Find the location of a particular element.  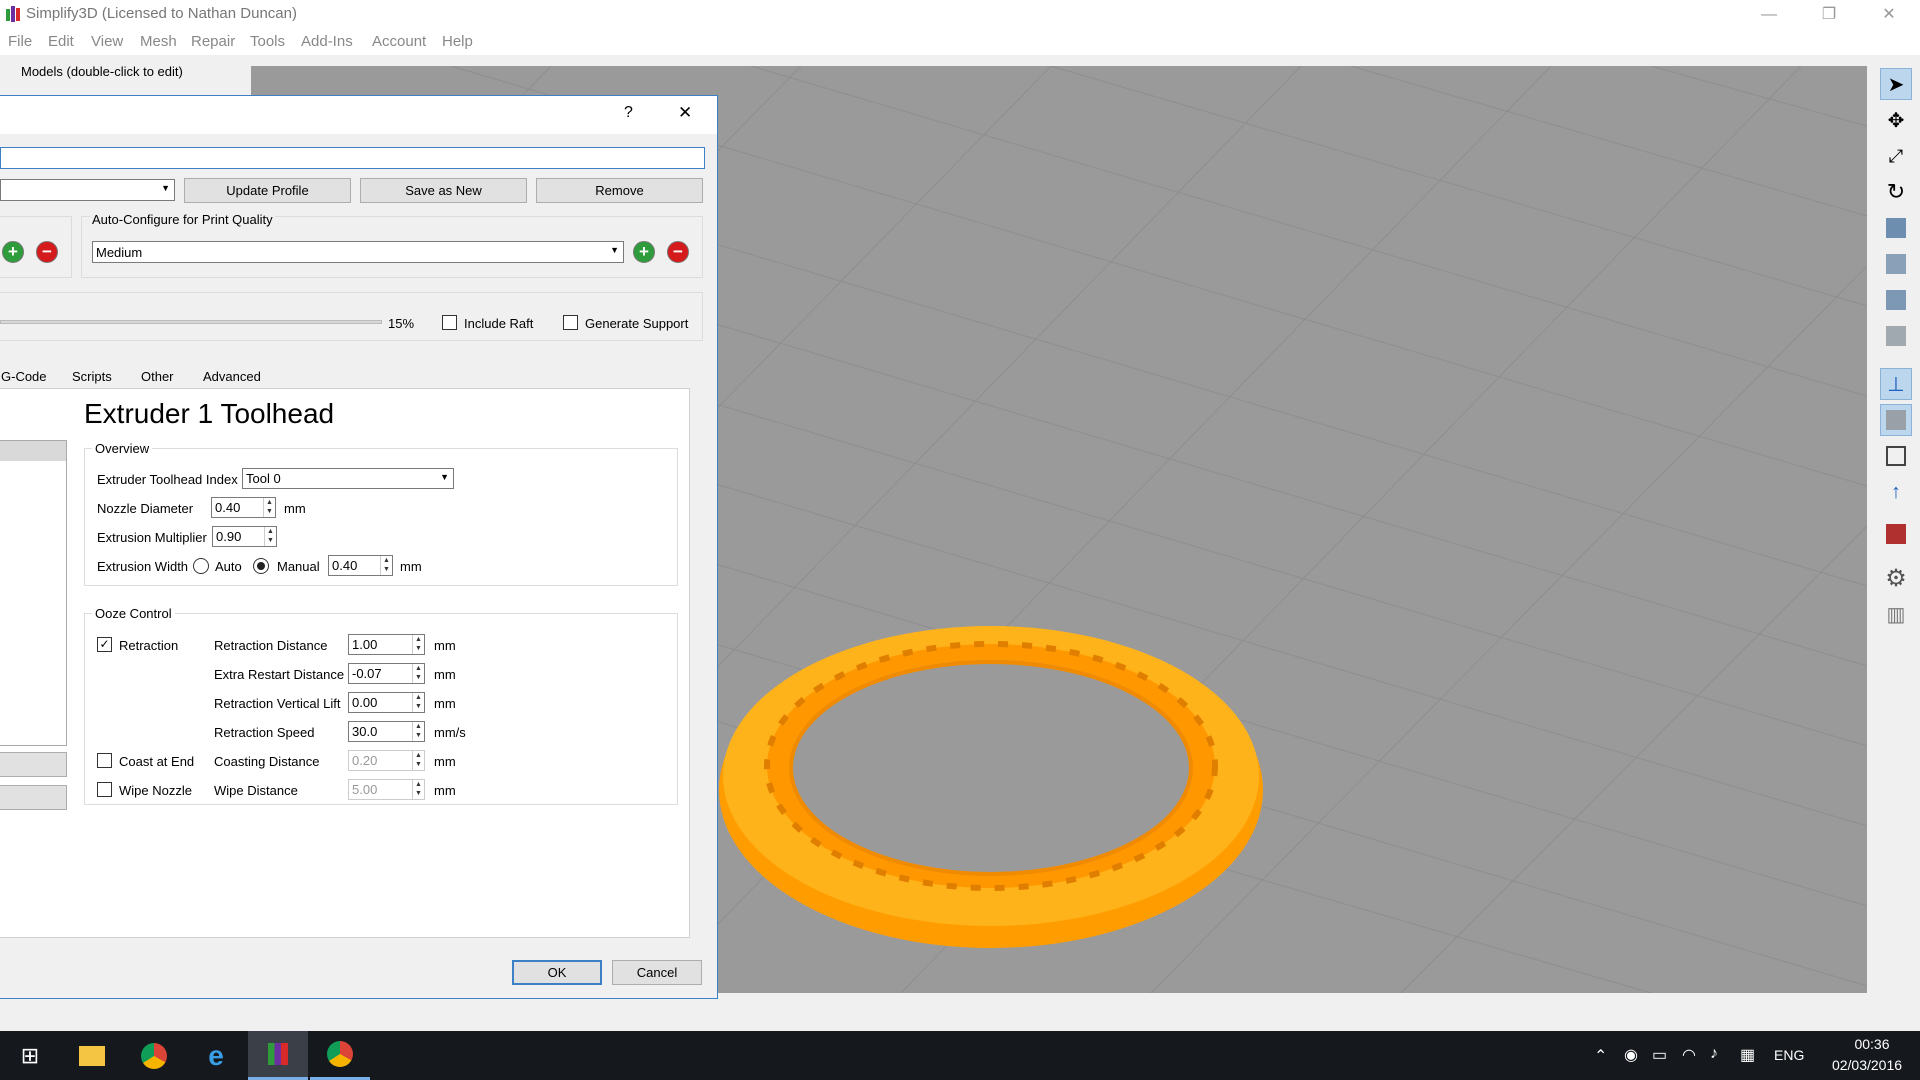

close-window-button: ✕ is located at coordinates (1889, 14).